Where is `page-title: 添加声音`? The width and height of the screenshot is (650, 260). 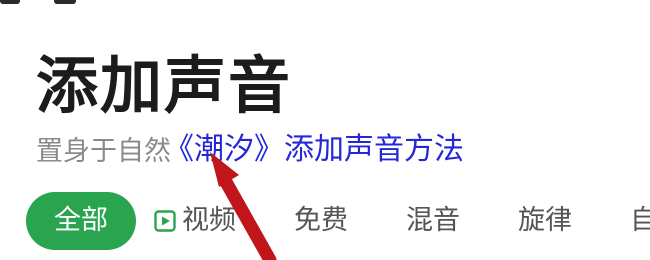 page-title: 添加声音 is located at coordinates (164, 85).